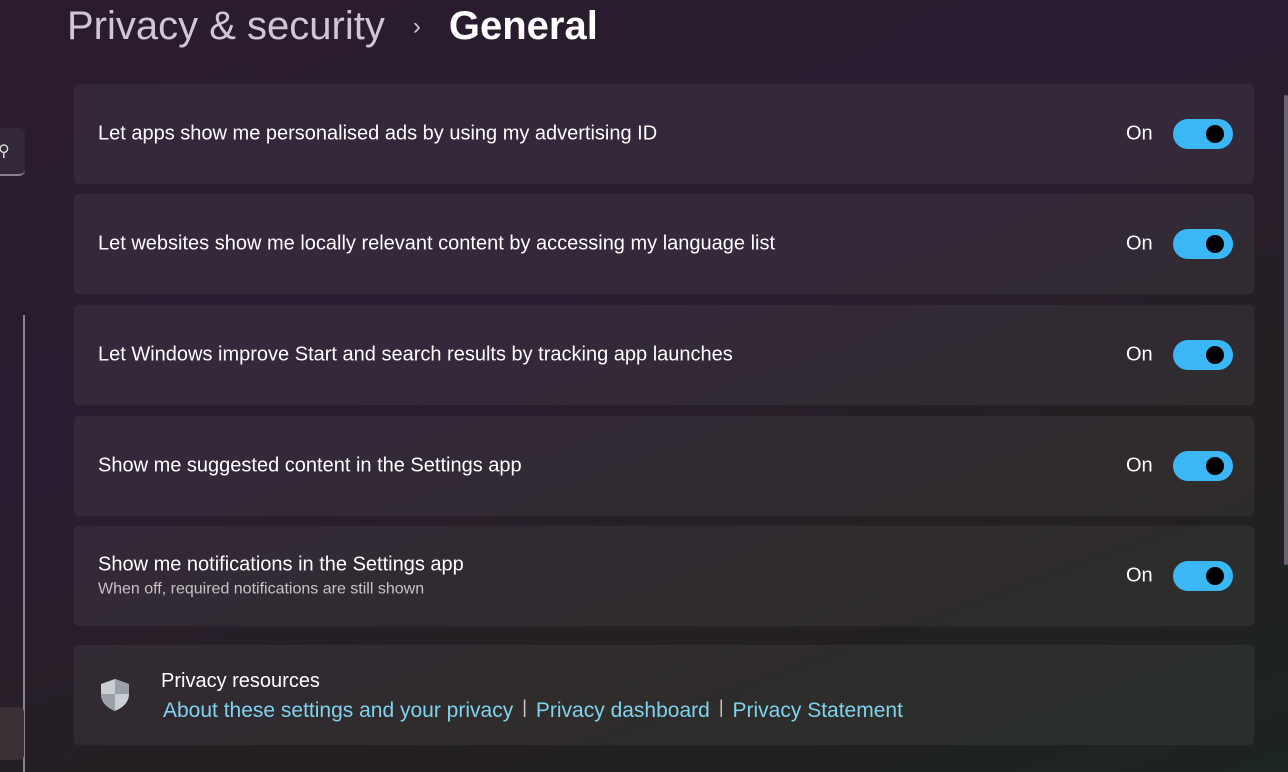 The image size is (1288, 772). I want to click on sidebar-selected-item, so click(12, 733).